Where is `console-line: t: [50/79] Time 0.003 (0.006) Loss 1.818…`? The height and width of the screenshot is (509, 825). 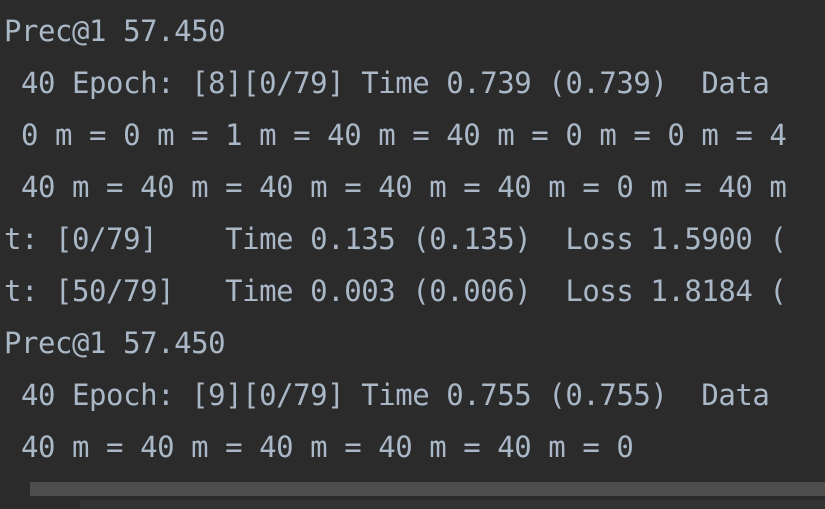
console-line: t: [50/79] Time 0.003 (0.006) Loss 1.818… is located at coordinates (395, 291).